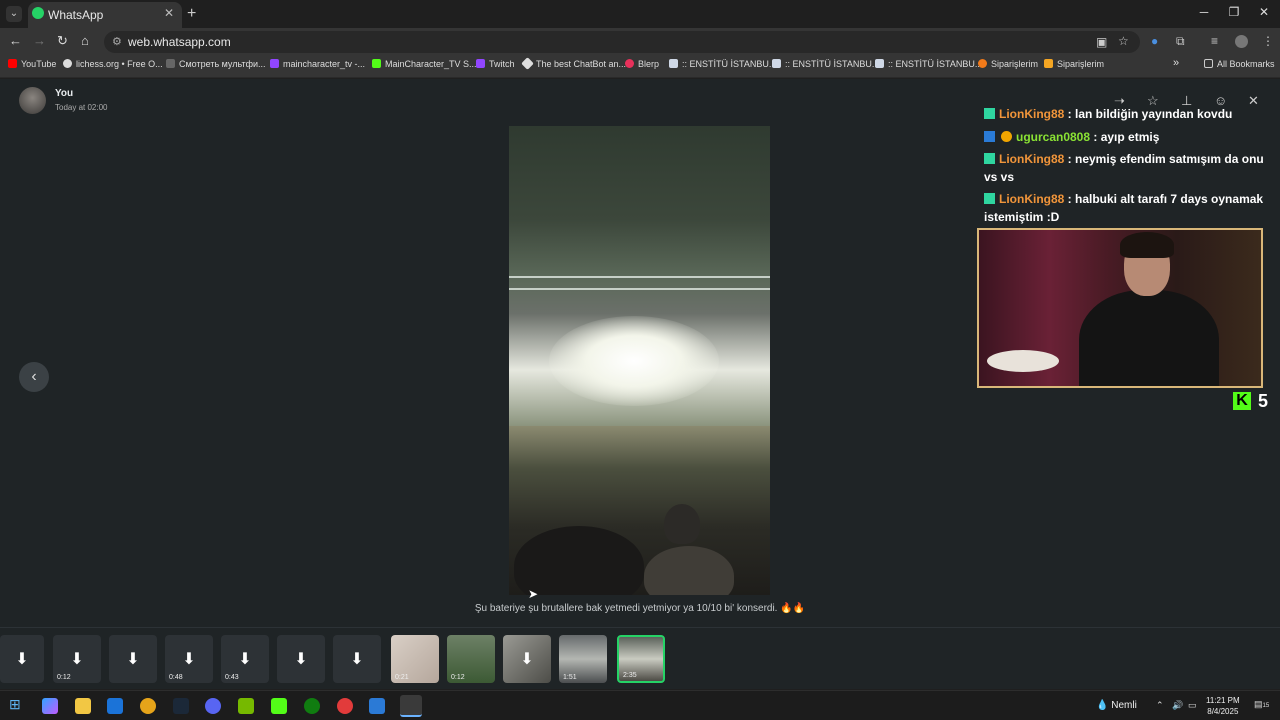 The width and height of the screenshot is (1280, 720). Describe the element at coordinates (495, 64) in the screenshot. I see `bookmark-item: Twitch` at that location.